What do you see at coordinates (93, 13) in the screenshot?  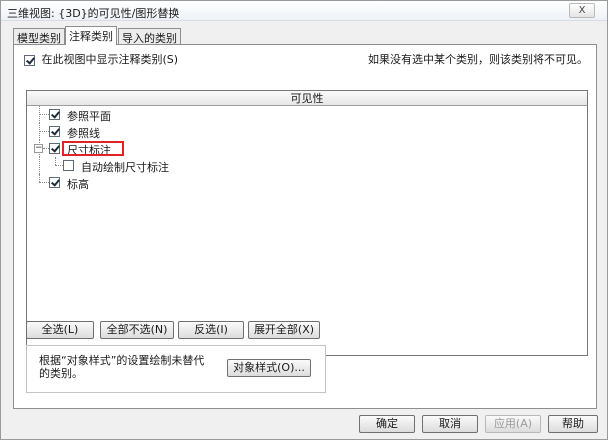 I see `window-title: 三维视图: {3D}的可见性/图形替换` at bounding box center [93, 13].